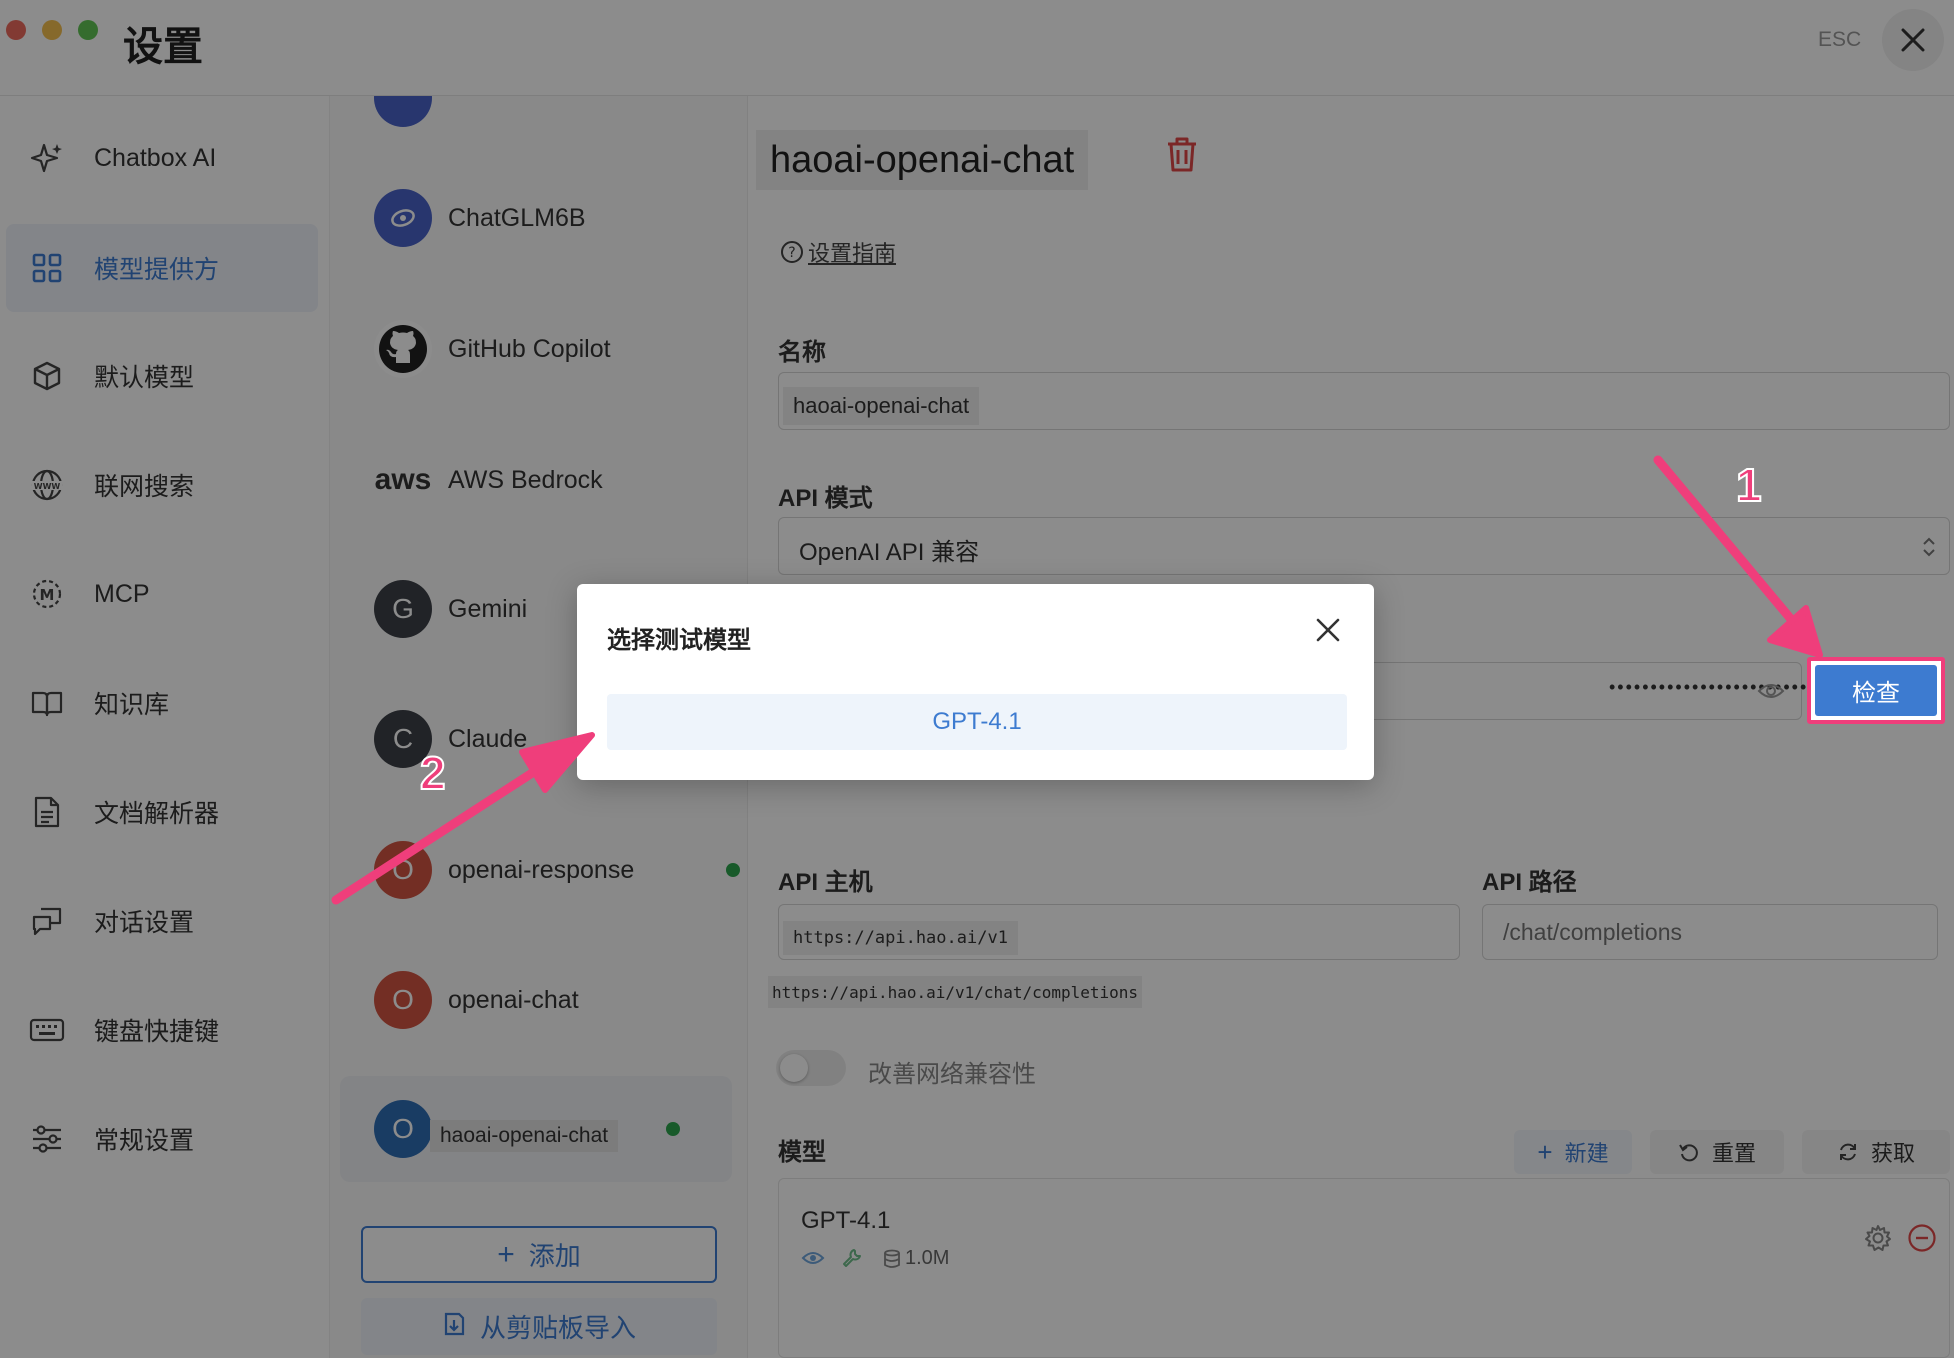 The image size is (1954, 1358). I want to click on annotation-step-2: 2, so click(433, 773).